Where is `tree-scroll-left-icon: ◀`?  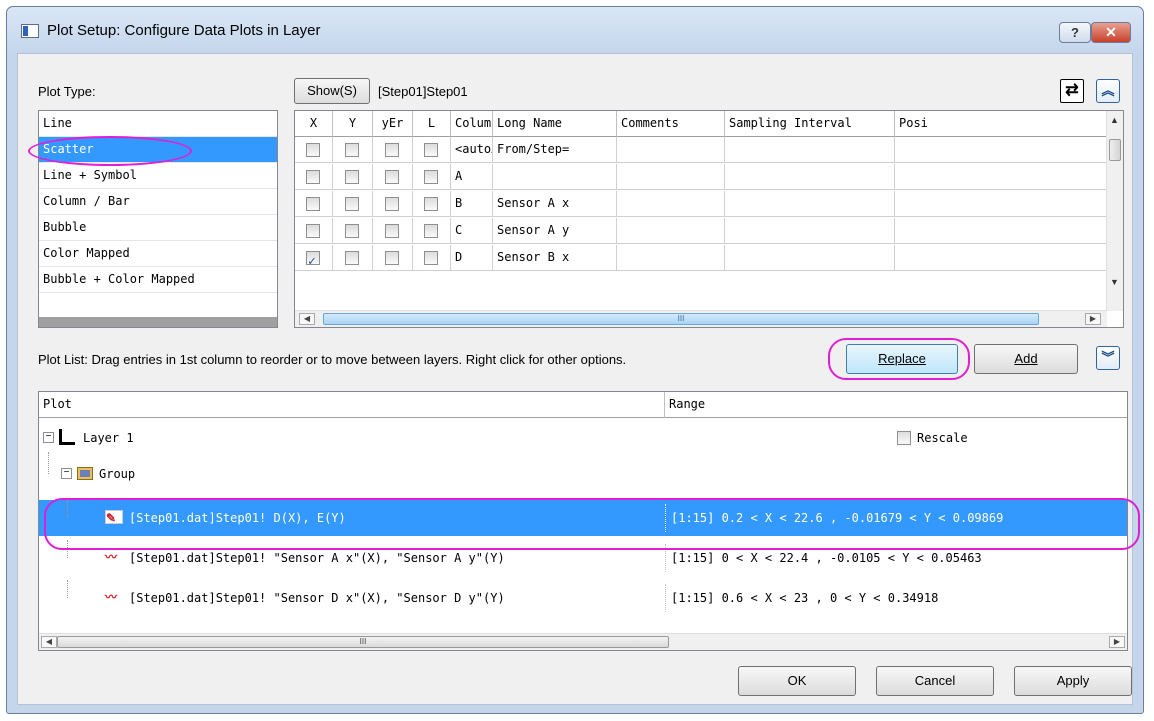
tree-scroll-left-icon: ◀ is located at coordinates (49, 642).